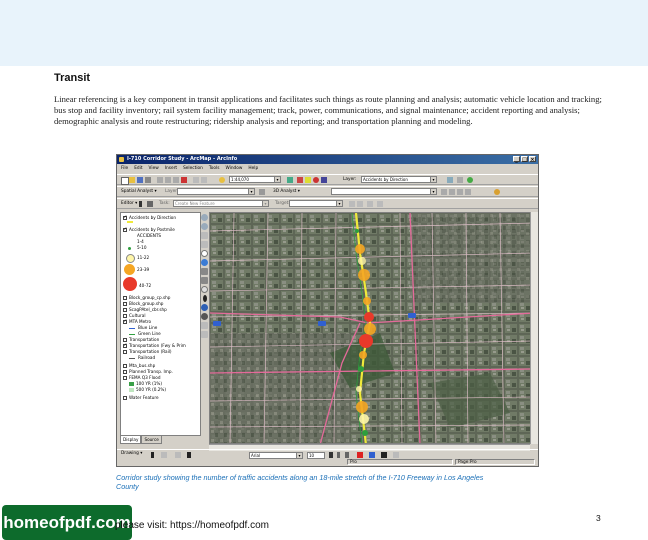 This screenshot has width=648, height=540. What do you see at coordinates (495, 462) in the screenshot?
I see `status-page: Page:Pro` at bounding box center [495, 462].